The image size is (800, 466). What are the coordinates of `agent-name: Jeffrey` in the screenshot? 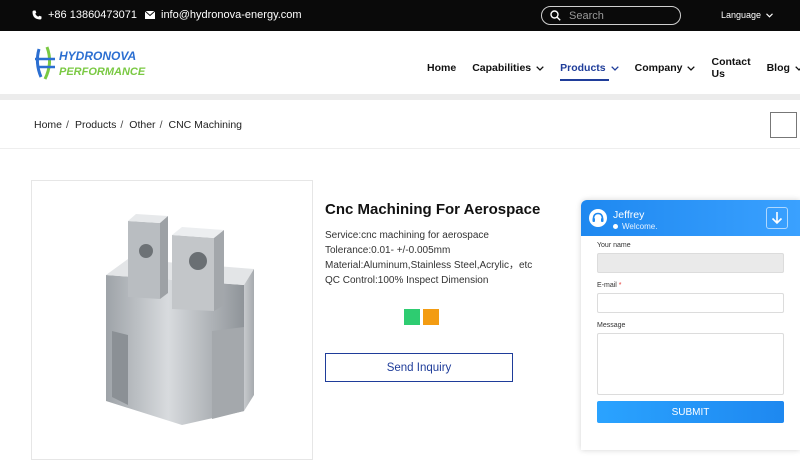 It's located at (629, 215).